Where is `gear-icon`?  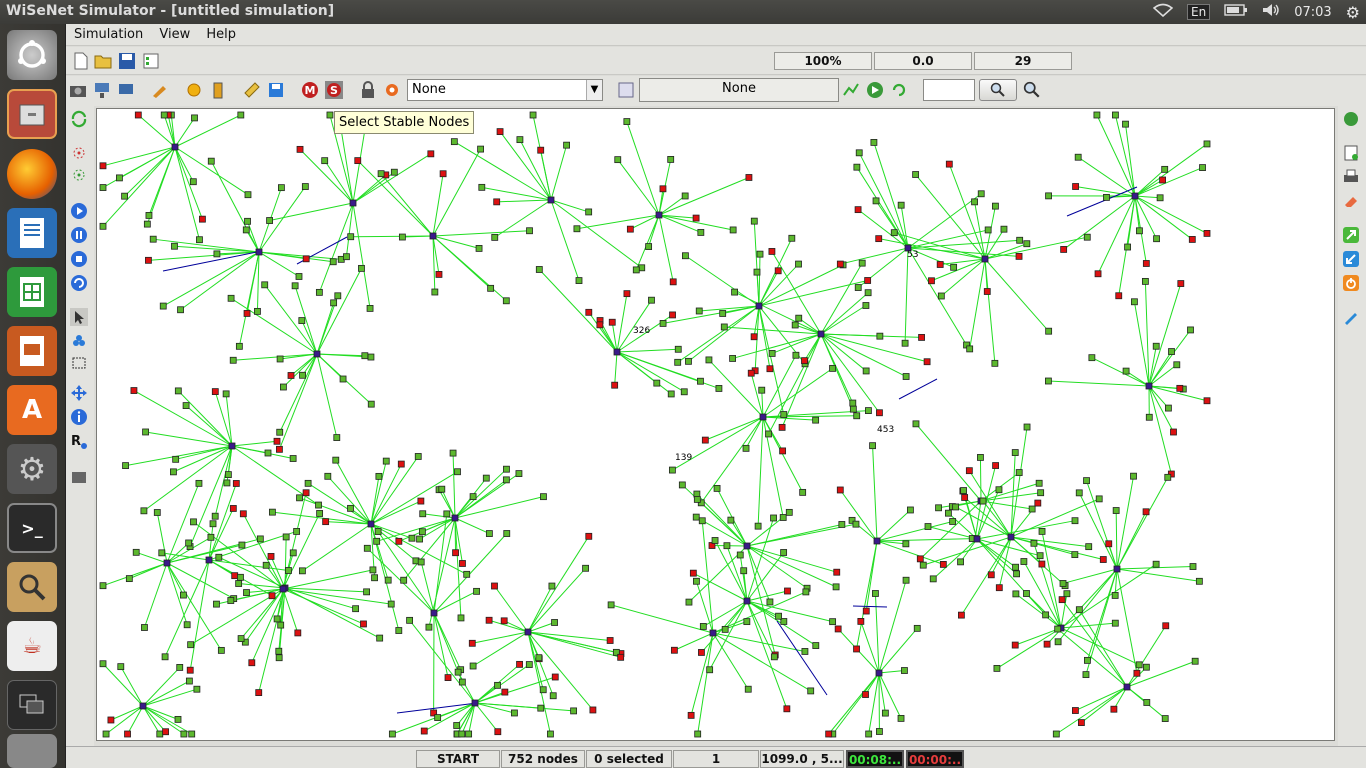
gear-icon is located at coordinates (392, 90).